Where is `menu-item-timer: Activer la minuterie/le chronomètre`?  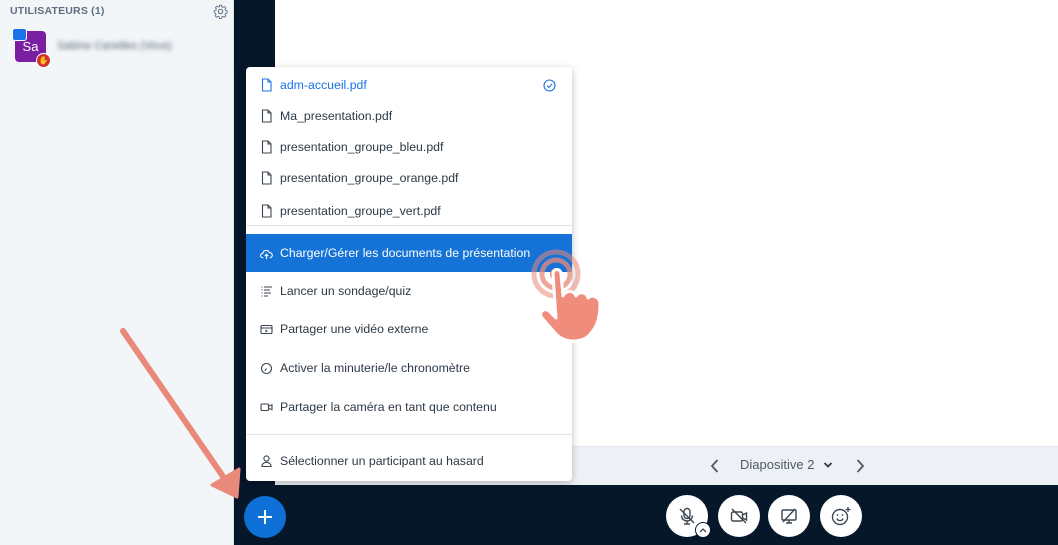 menu-item-timer: Activer la minuterie/le chronomètre is located at coordinates (409, 368).